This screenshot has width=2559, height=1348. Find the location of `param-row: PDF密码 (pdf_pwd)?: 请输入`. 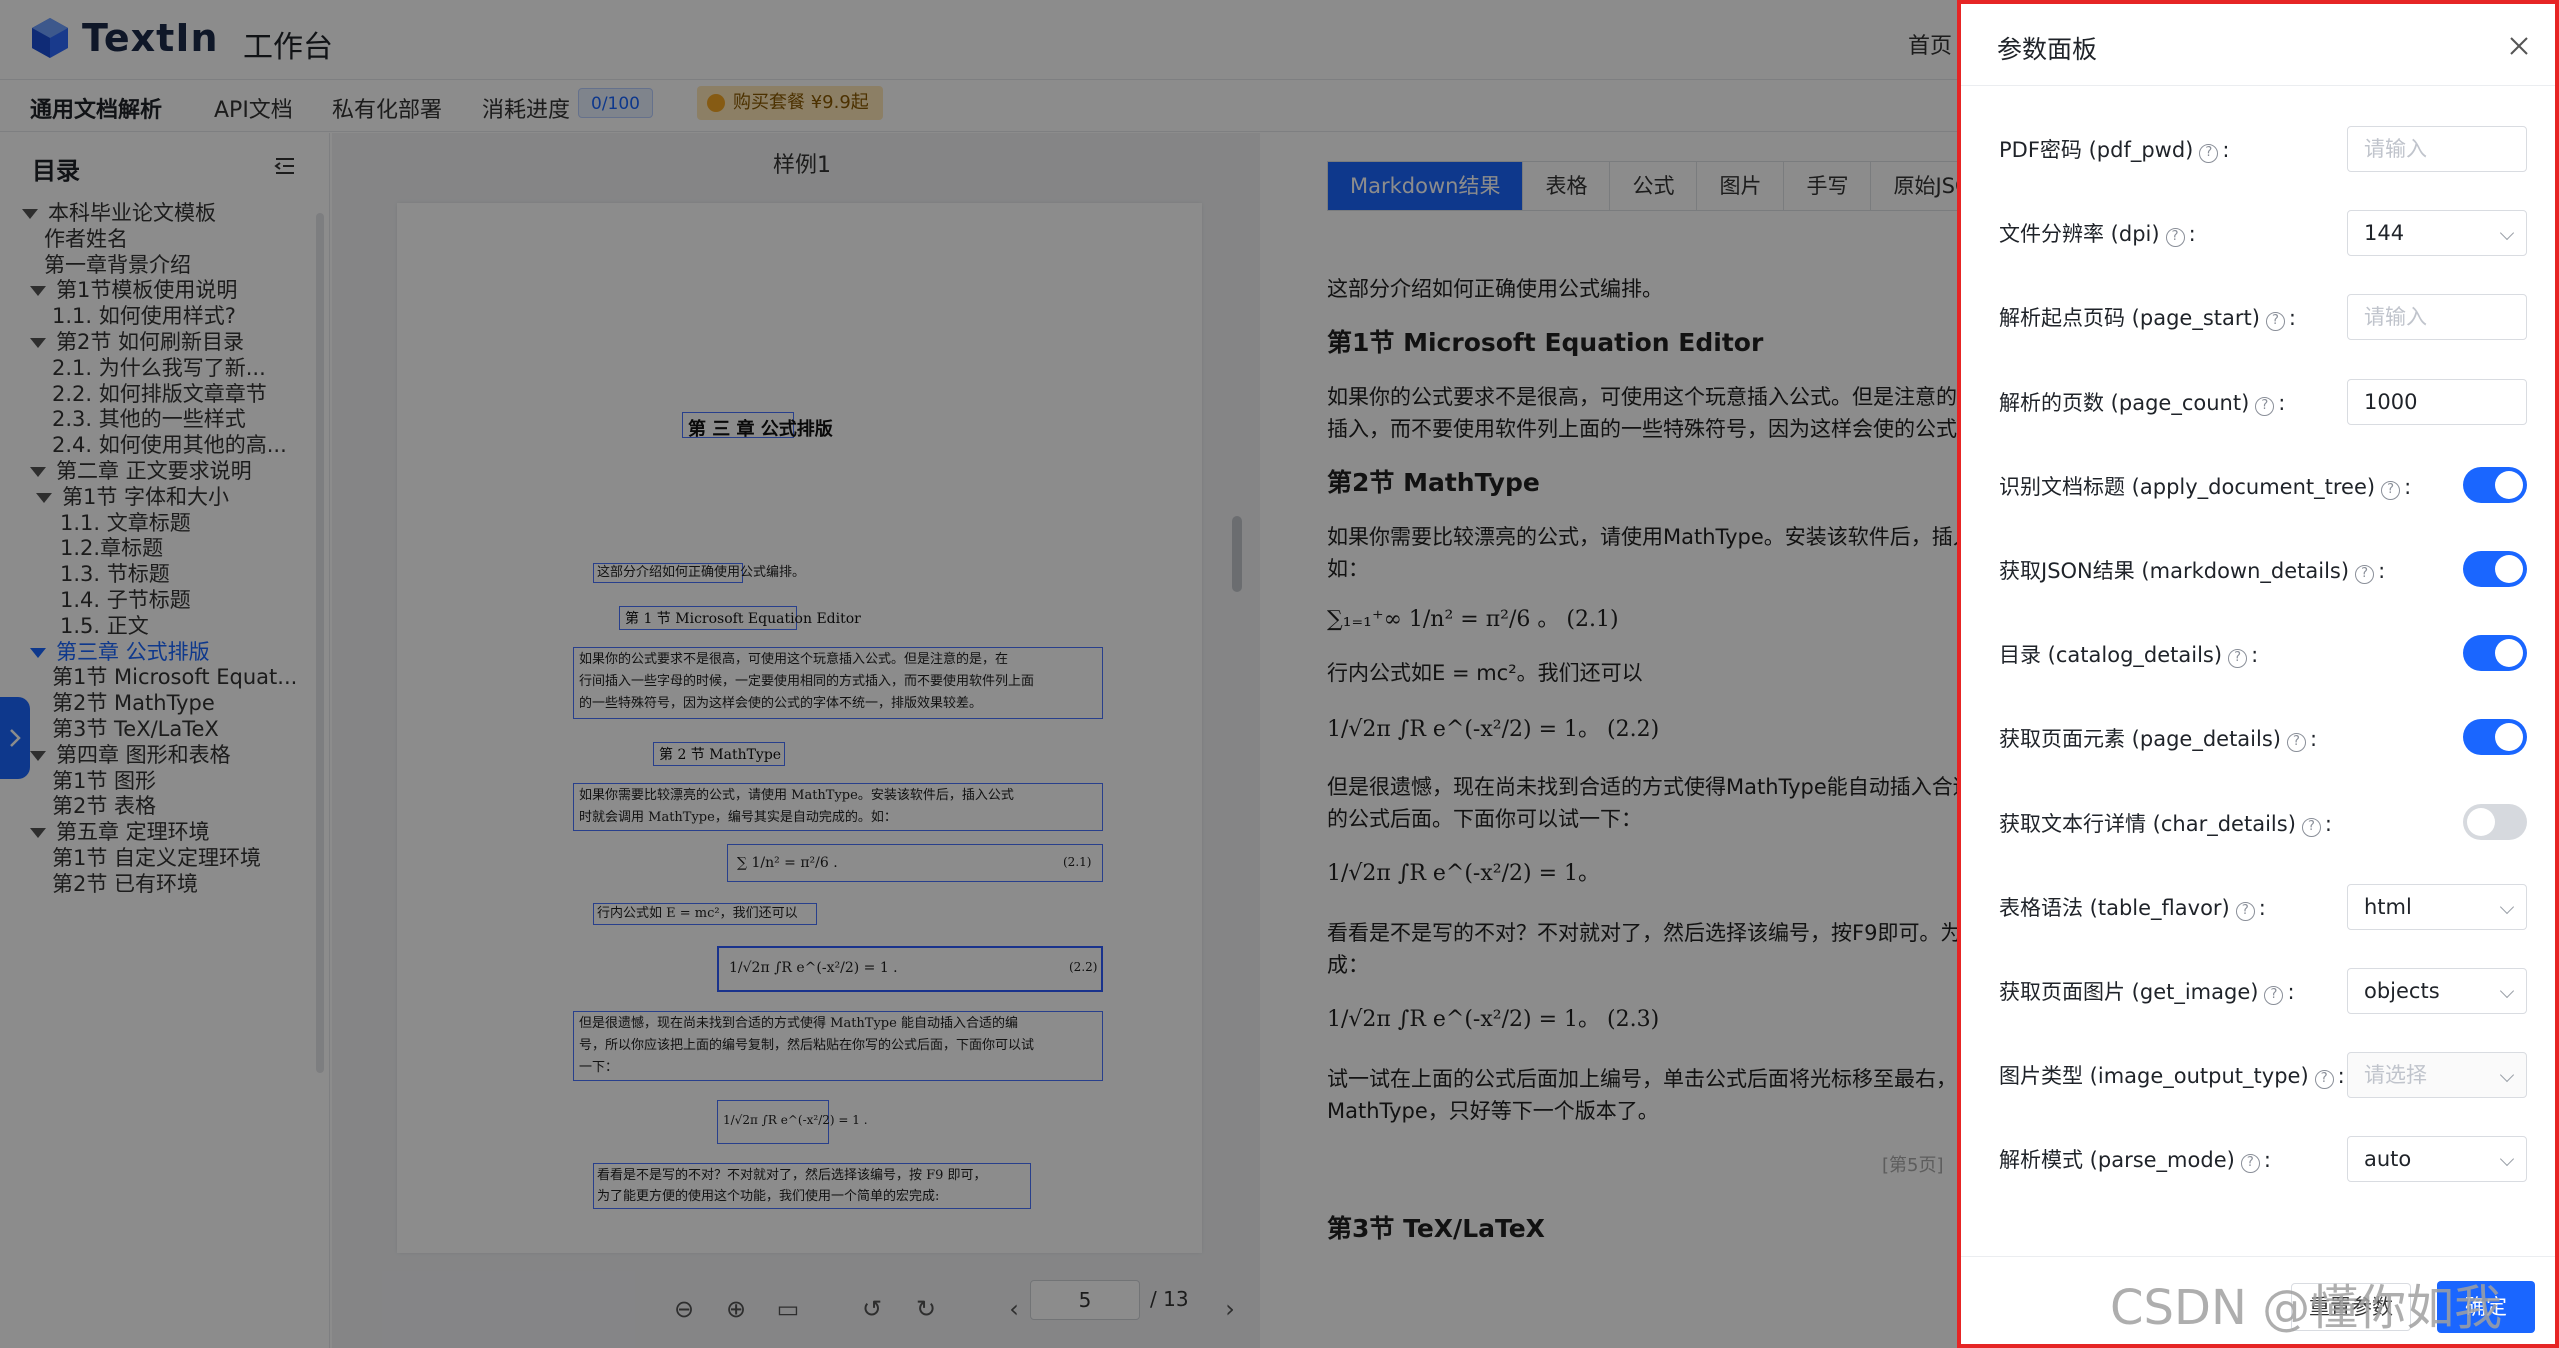

param-row: PDF密码 (pdf_pwd)?: 请输入 is located at coordinates (2258, 148).